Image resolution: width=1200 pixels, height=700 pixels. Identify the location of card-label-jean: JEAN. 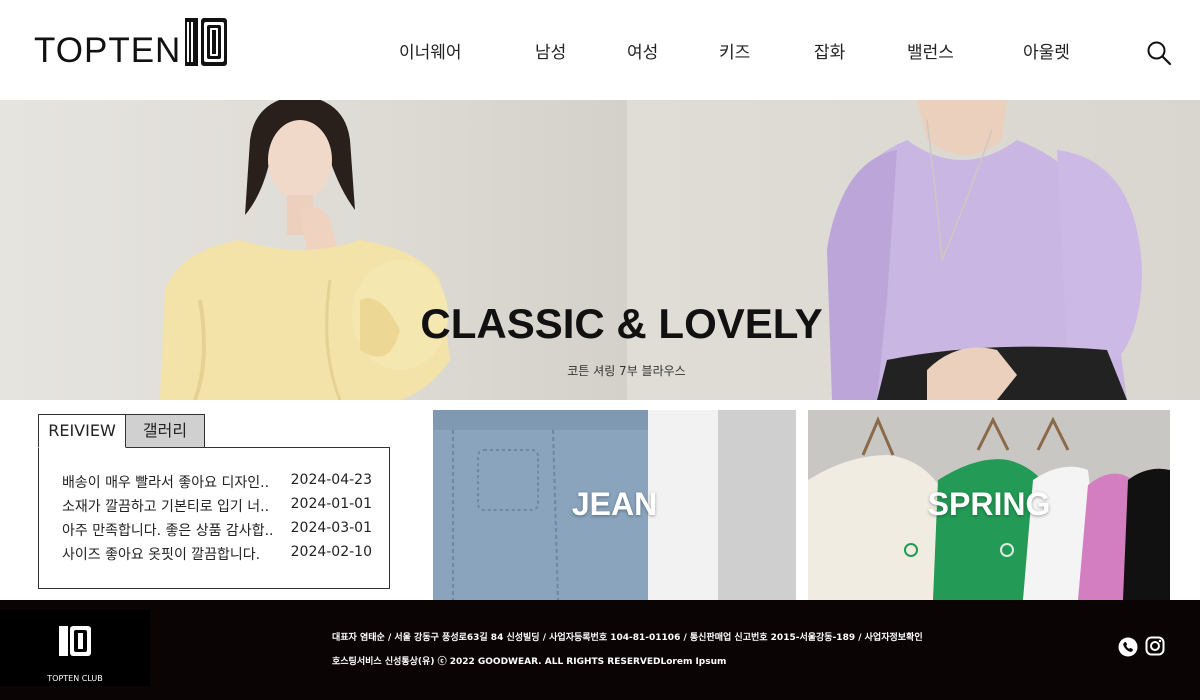
(614, 504).